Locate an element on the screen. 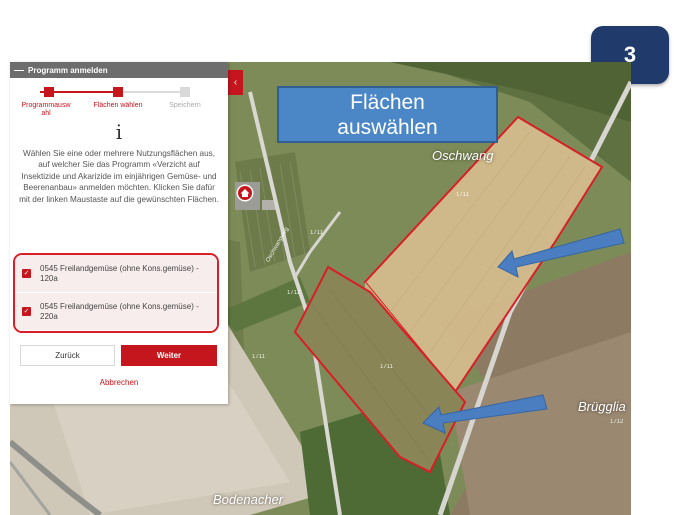 The width and height of the screenshot is (681, 515). step-dot-active is located at coordinates (118, 92).